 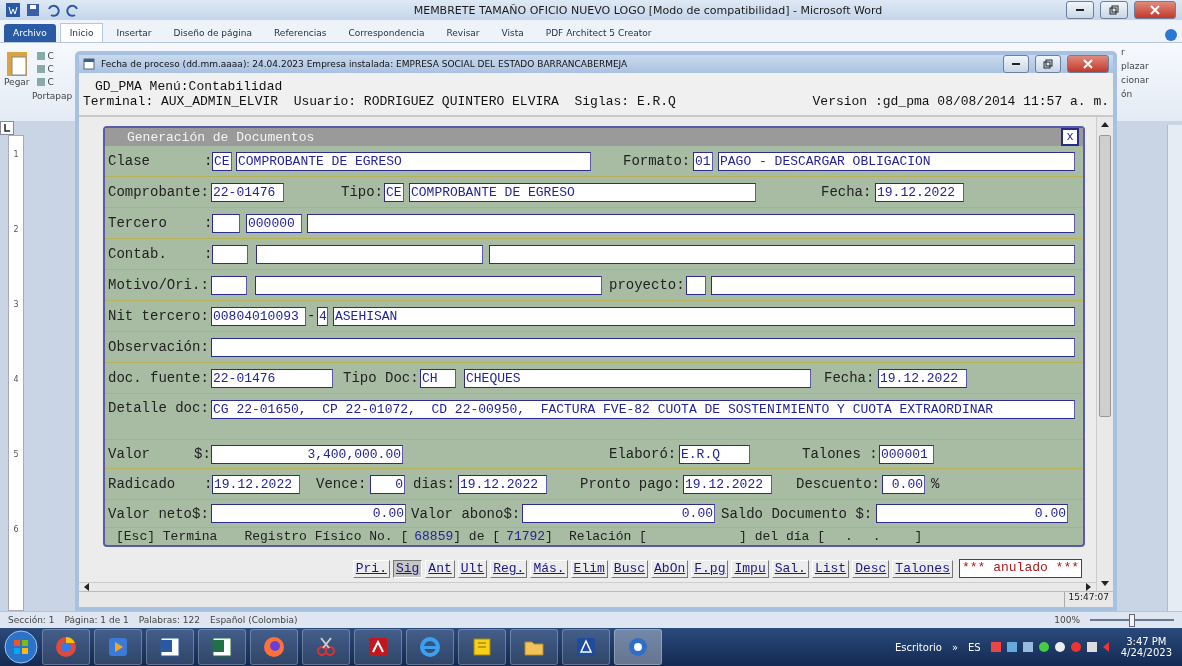 What do you see at coordinates (371, 568) in the screenshot?
I see `toolbar-button: Pri.` at bounding box center [371, 568].